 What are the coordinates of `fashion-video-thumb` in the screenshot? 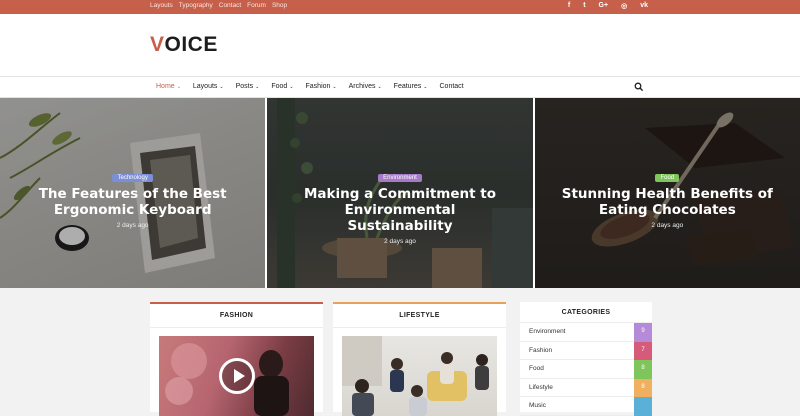 It's located at (236, 376).